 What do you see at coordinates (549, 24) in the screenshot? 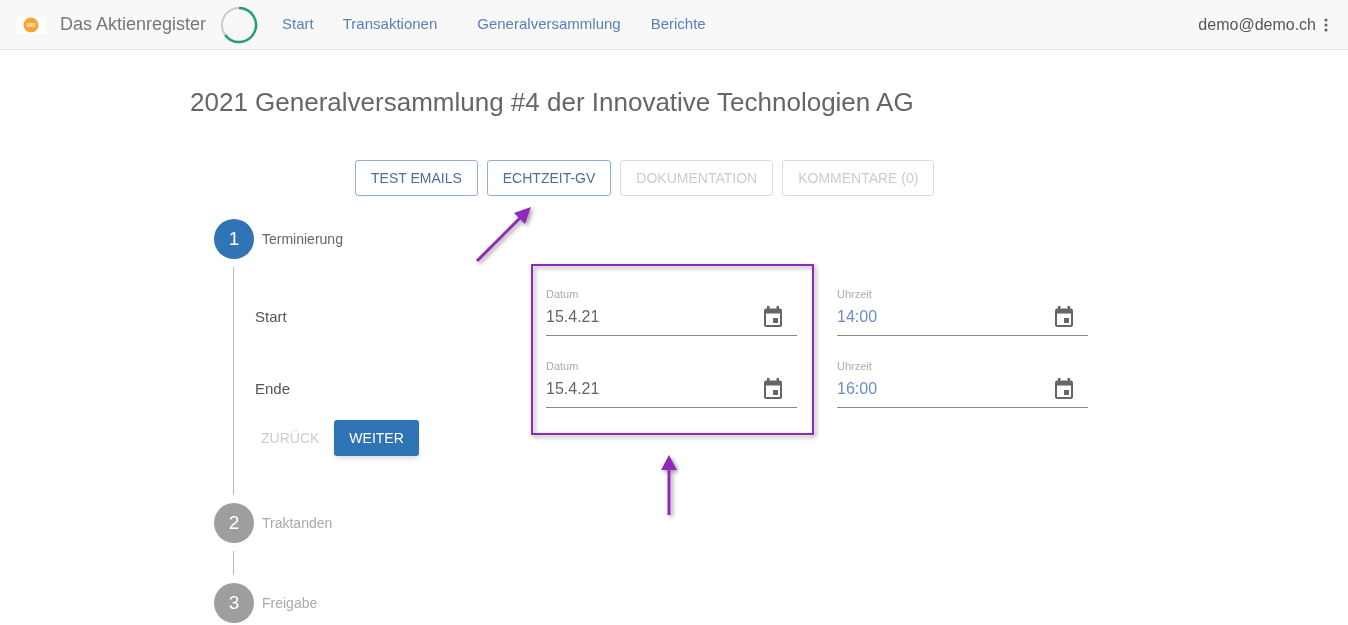
I see `nav-link: Generalversammlung` at bounding box center [549, 24].